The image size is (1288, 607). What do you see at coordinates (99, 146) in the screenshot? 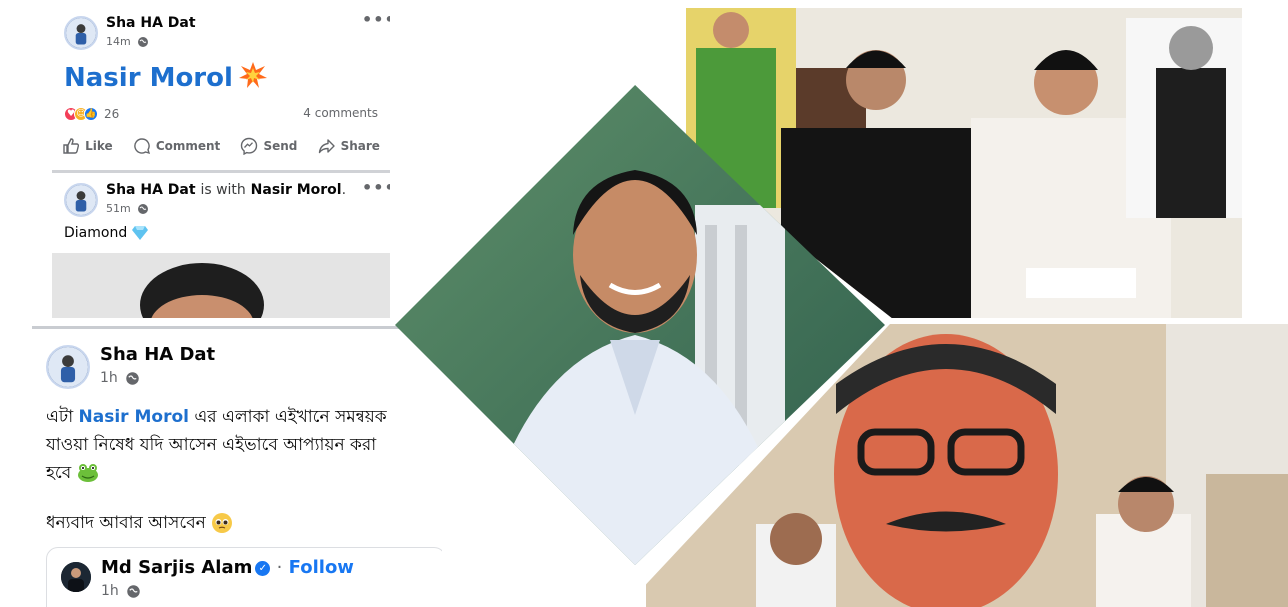
I see `like-label: Like` at bounding box center [99, 146].